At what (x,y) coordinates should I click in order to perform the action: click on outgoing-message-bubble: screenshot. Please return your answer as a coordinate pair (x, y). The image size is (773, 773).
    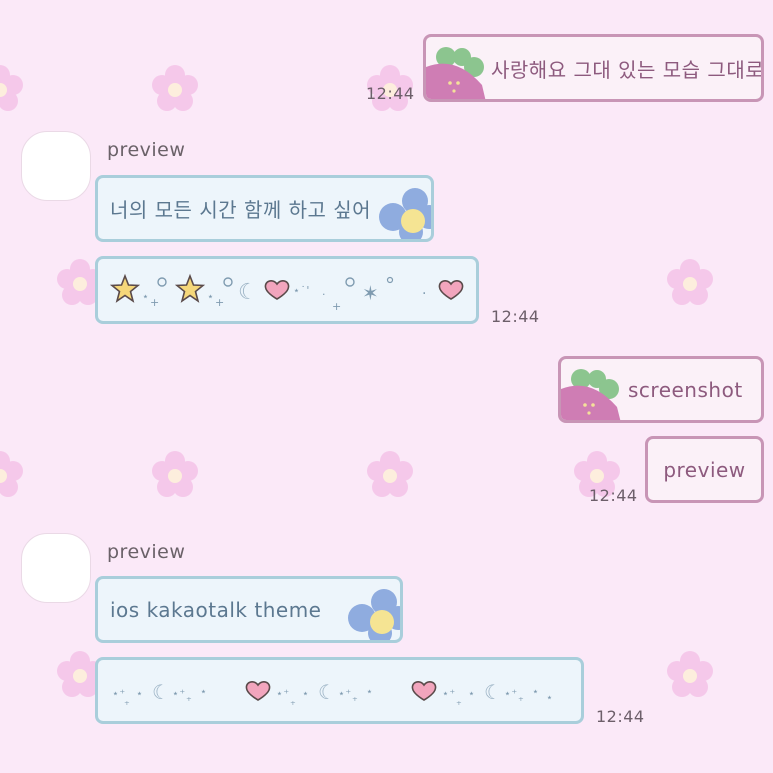
    Looking at the image, I should click on (661, 389).